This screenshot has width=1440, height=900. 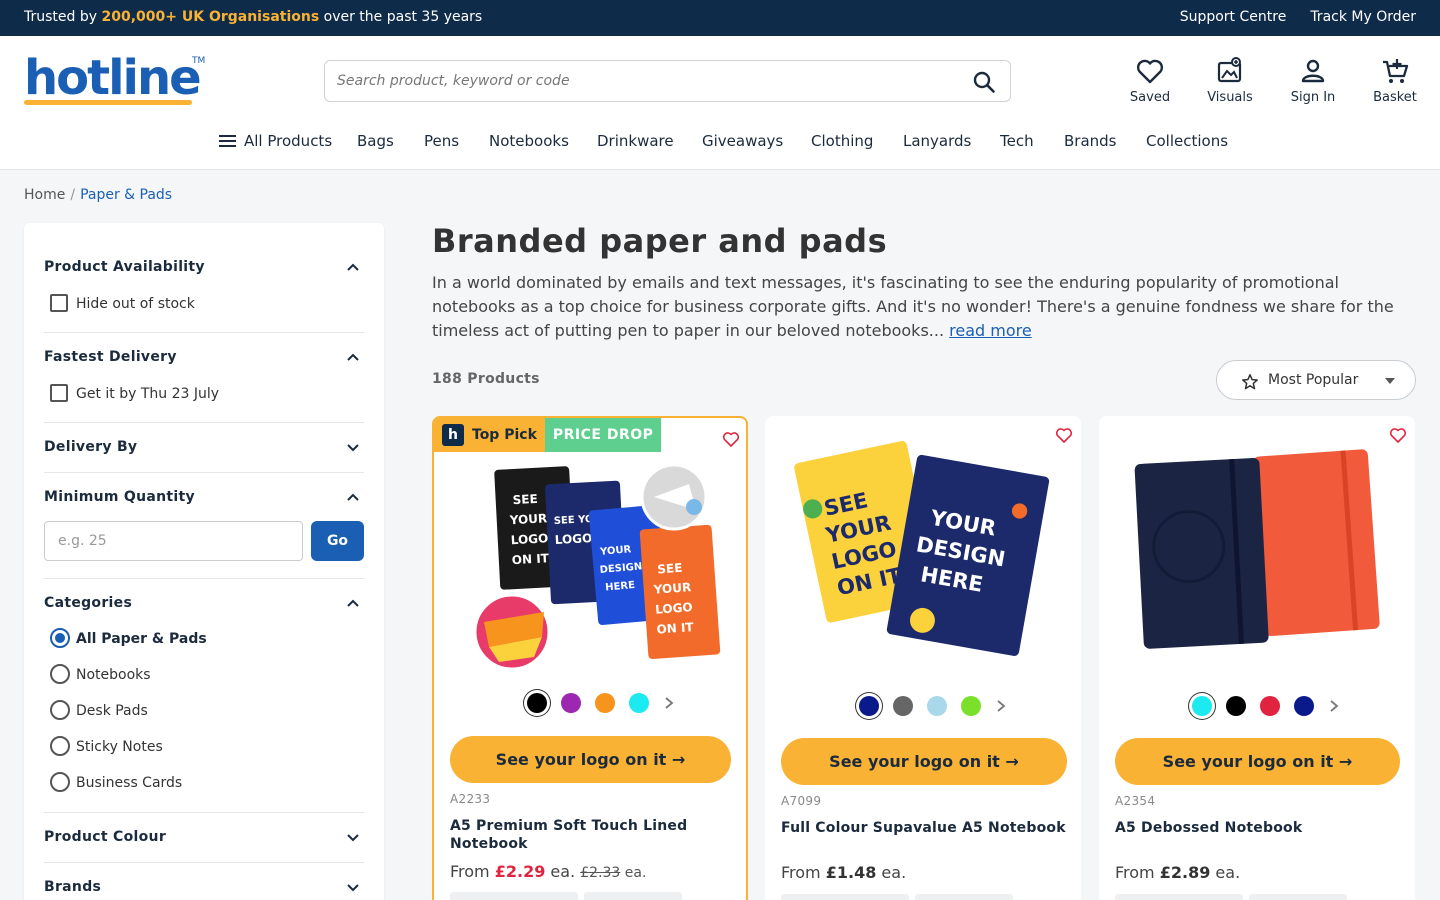 I want to click on filter-product-colour: Product Colour, so click(x=204, y=837).